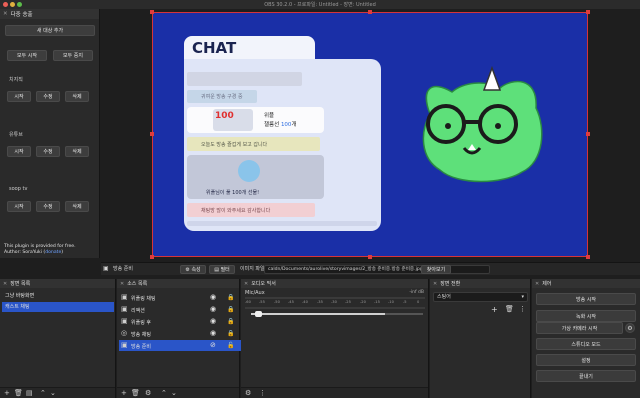 The image size is (640, 398). Describe the element at coordinates (21, 15) in the screenshot. I see `multistream-dock-title: 다중 송출` at that location.